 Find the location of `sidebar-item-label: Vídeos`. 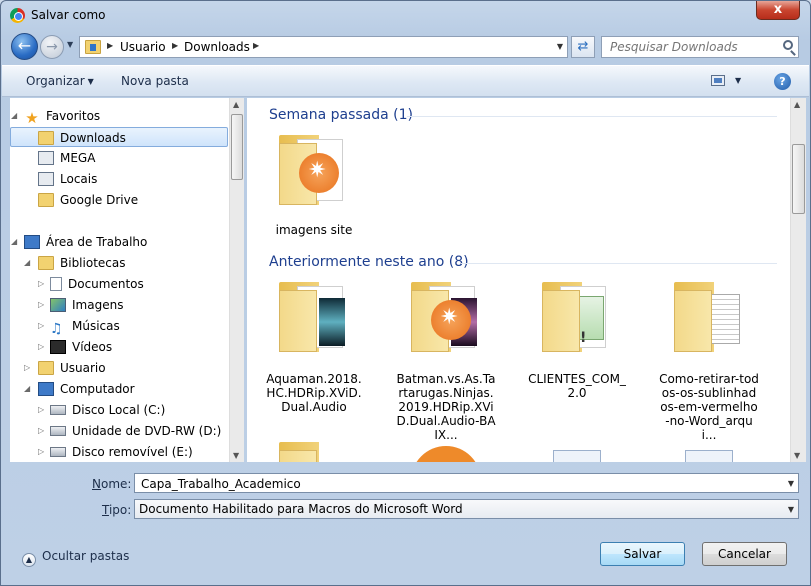

sidebar-item-label: Vídeos is located at coordinates (92, 347).